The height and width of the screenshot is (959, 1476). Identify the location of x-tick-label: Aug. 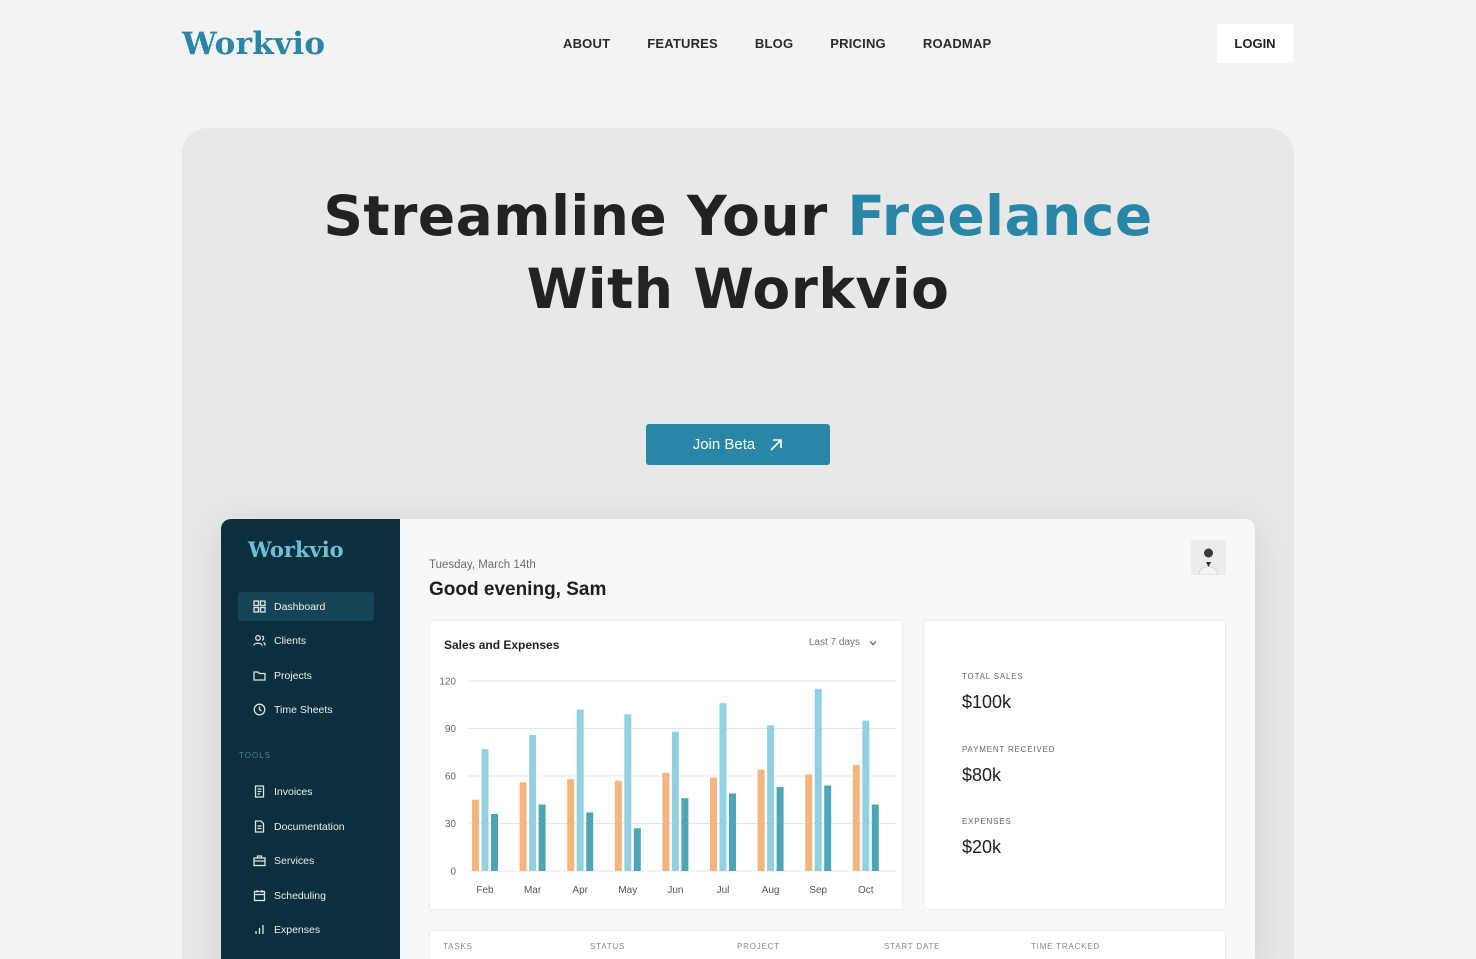
(771, 890).